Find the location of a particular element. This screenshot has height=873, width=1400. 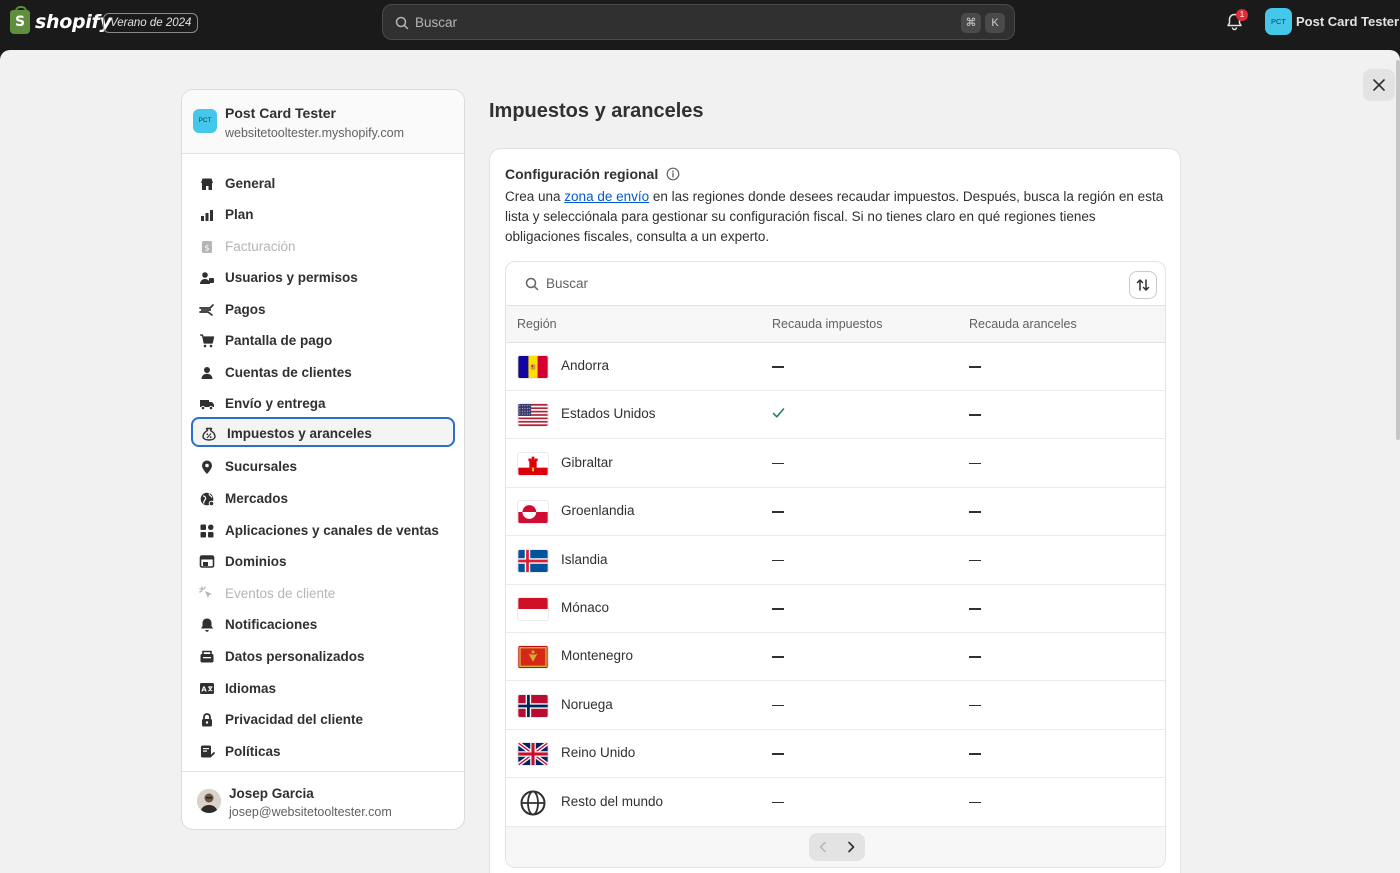

sidebar-item-eventos-de-cliente: Eventos de cliente is located at coordinates (323, 594).